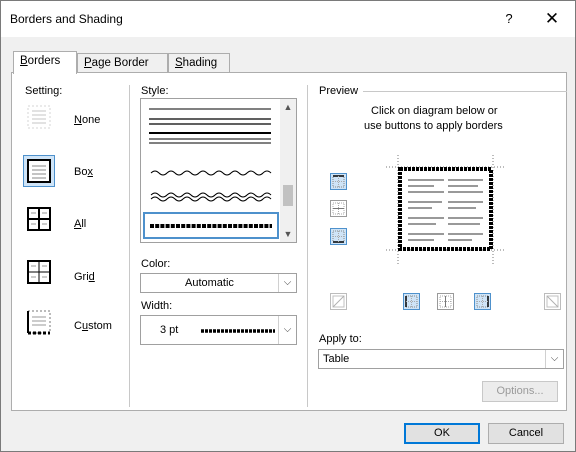 The width and height of the screenshot is (576, 452). I want to click on tab-page-border: Page Border, so click(122, 63).